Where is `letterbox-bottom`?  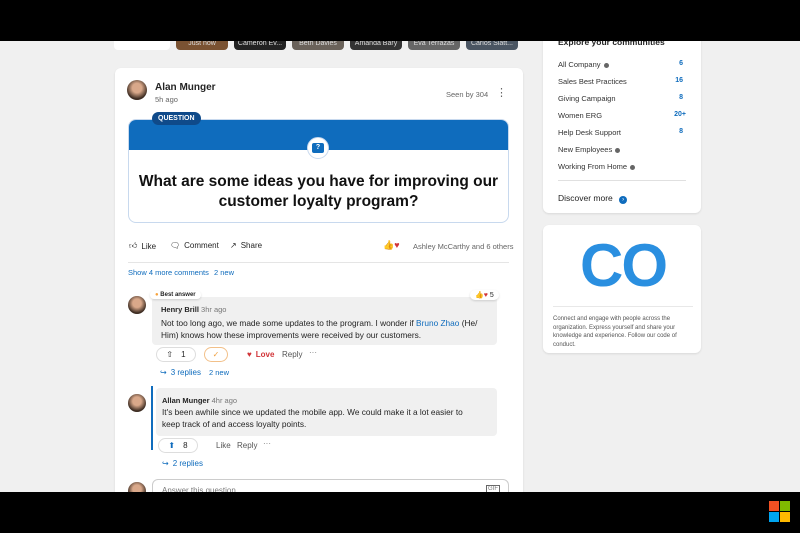
letterbox-bottom is located at coordinates (400, 512).